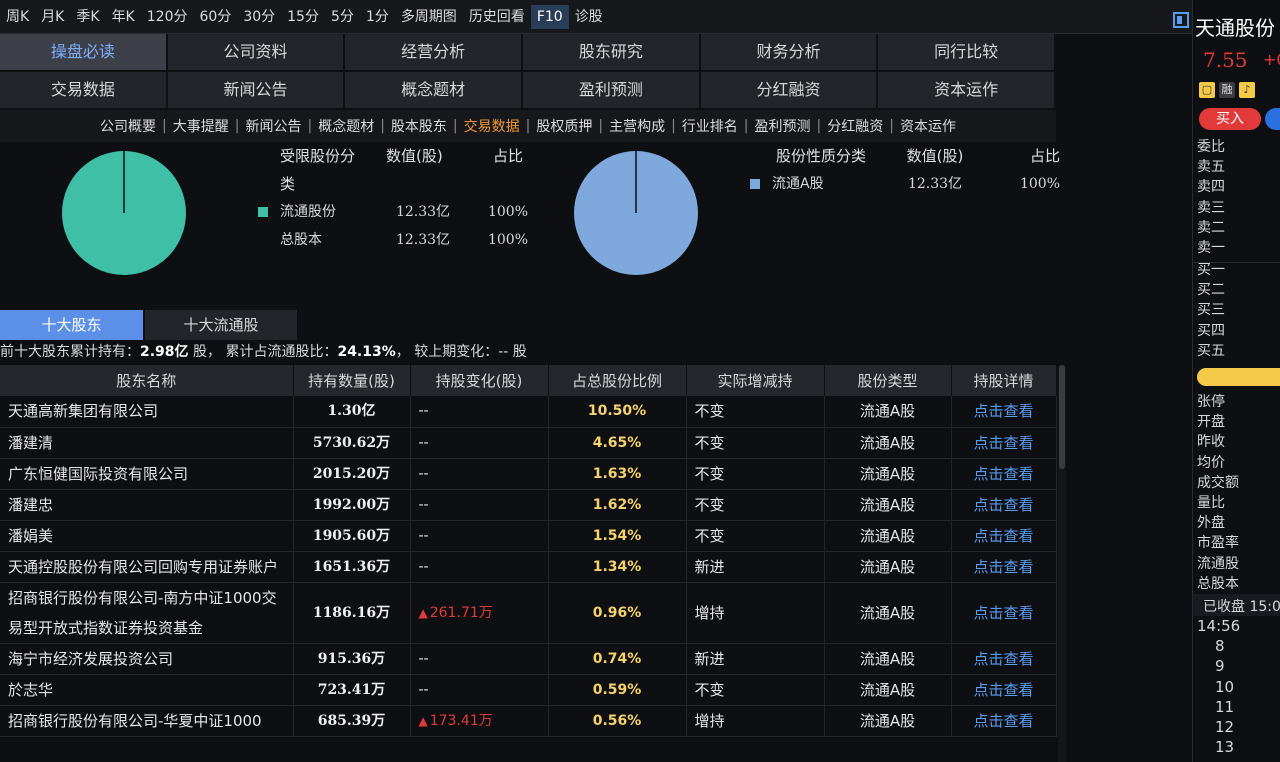 The width and height of the screenshot is (1280, 762). Describe the element at coordinates (147, 412) in the screenshot. I see `holder-name: 天通高新集团有限公司` at that location.